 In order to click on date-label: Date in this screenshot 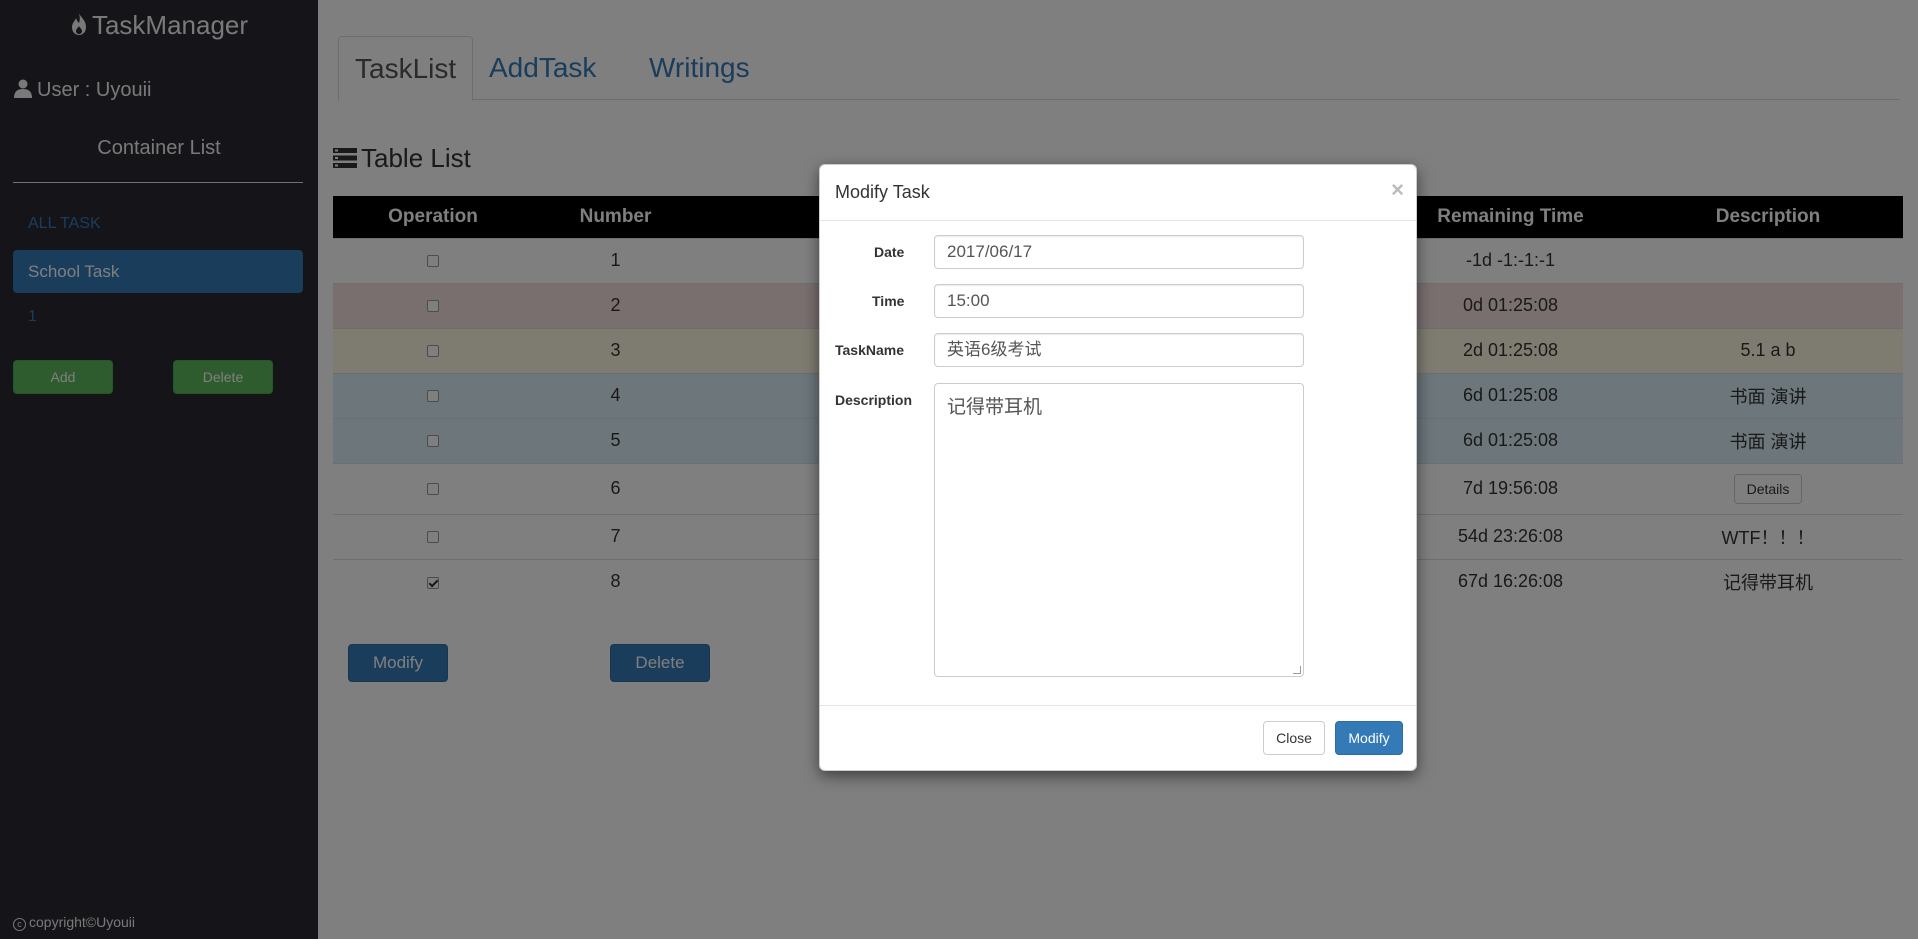, I will do `click(889, 252)`.